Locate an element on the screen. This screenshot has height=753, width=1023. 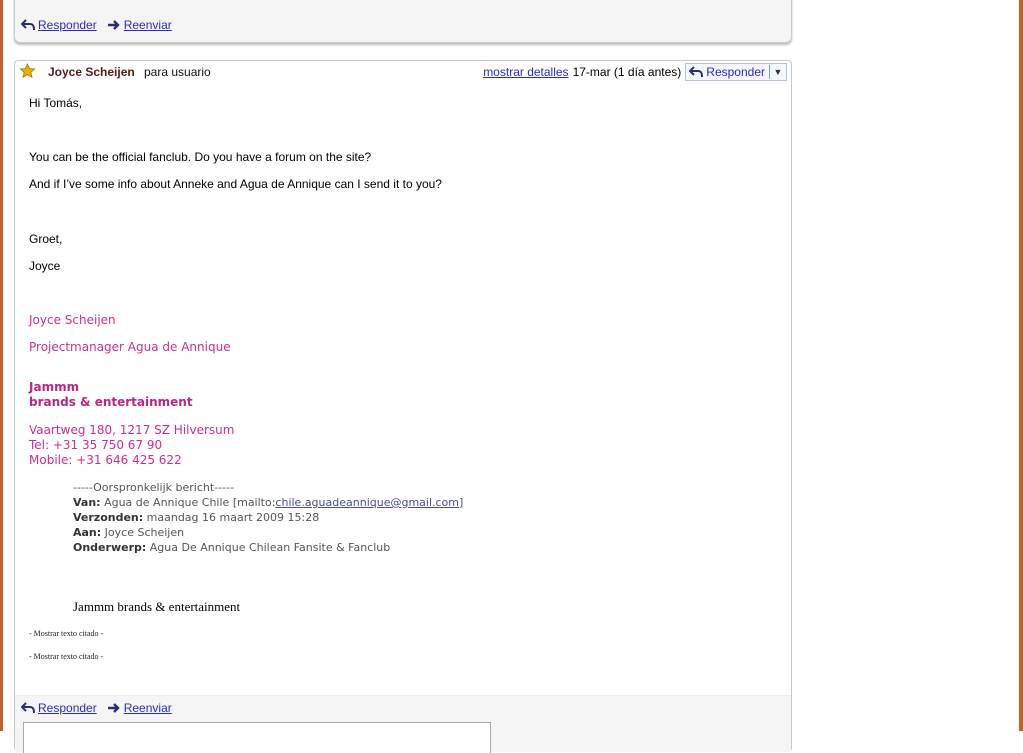
recipient-text: para usuario is located at coordinates (177, 72).